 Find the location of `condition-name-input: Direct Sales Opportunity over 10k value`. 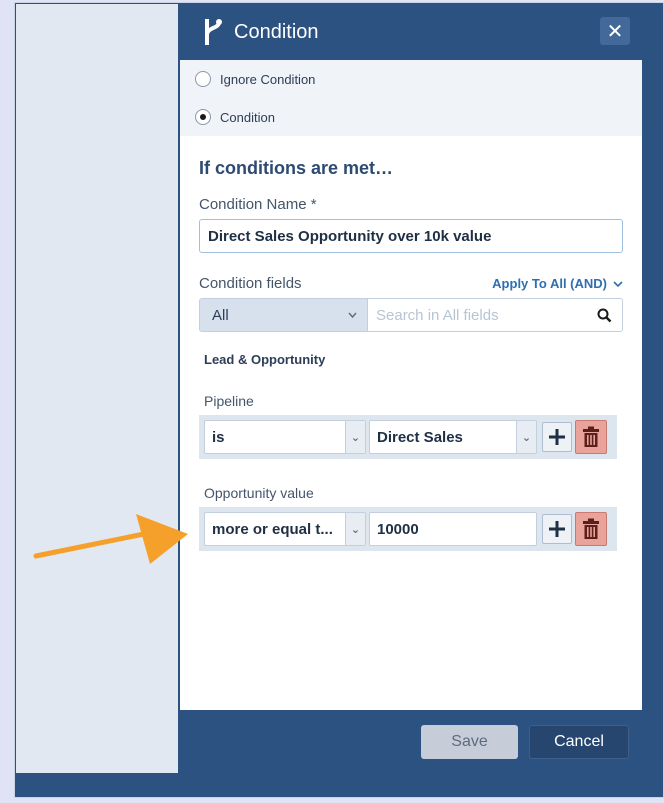

condition-name-input: Direct Sales Opportunity over 10k value is located at coordinates (411, 236).